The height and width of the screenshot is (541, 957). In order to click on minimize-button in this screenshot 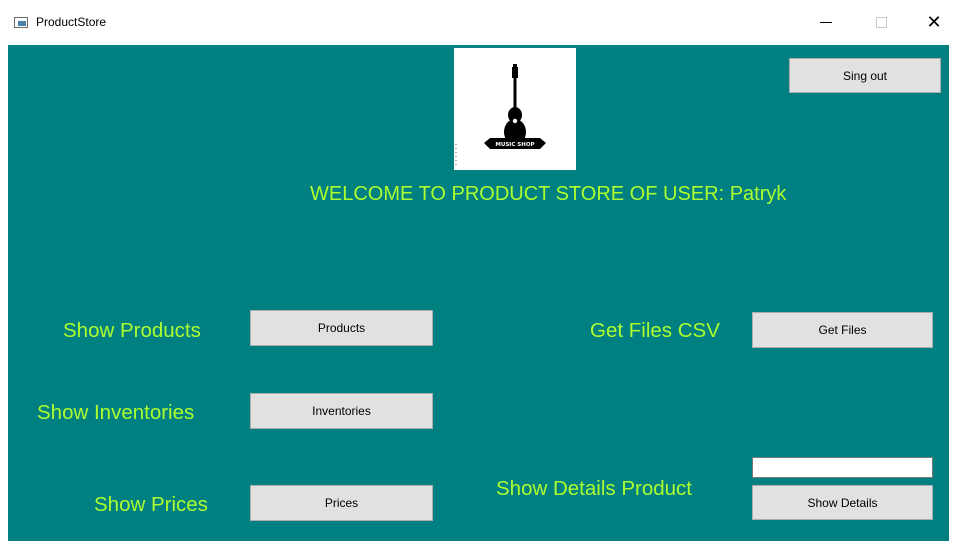, I will do `click(826, 22)`.